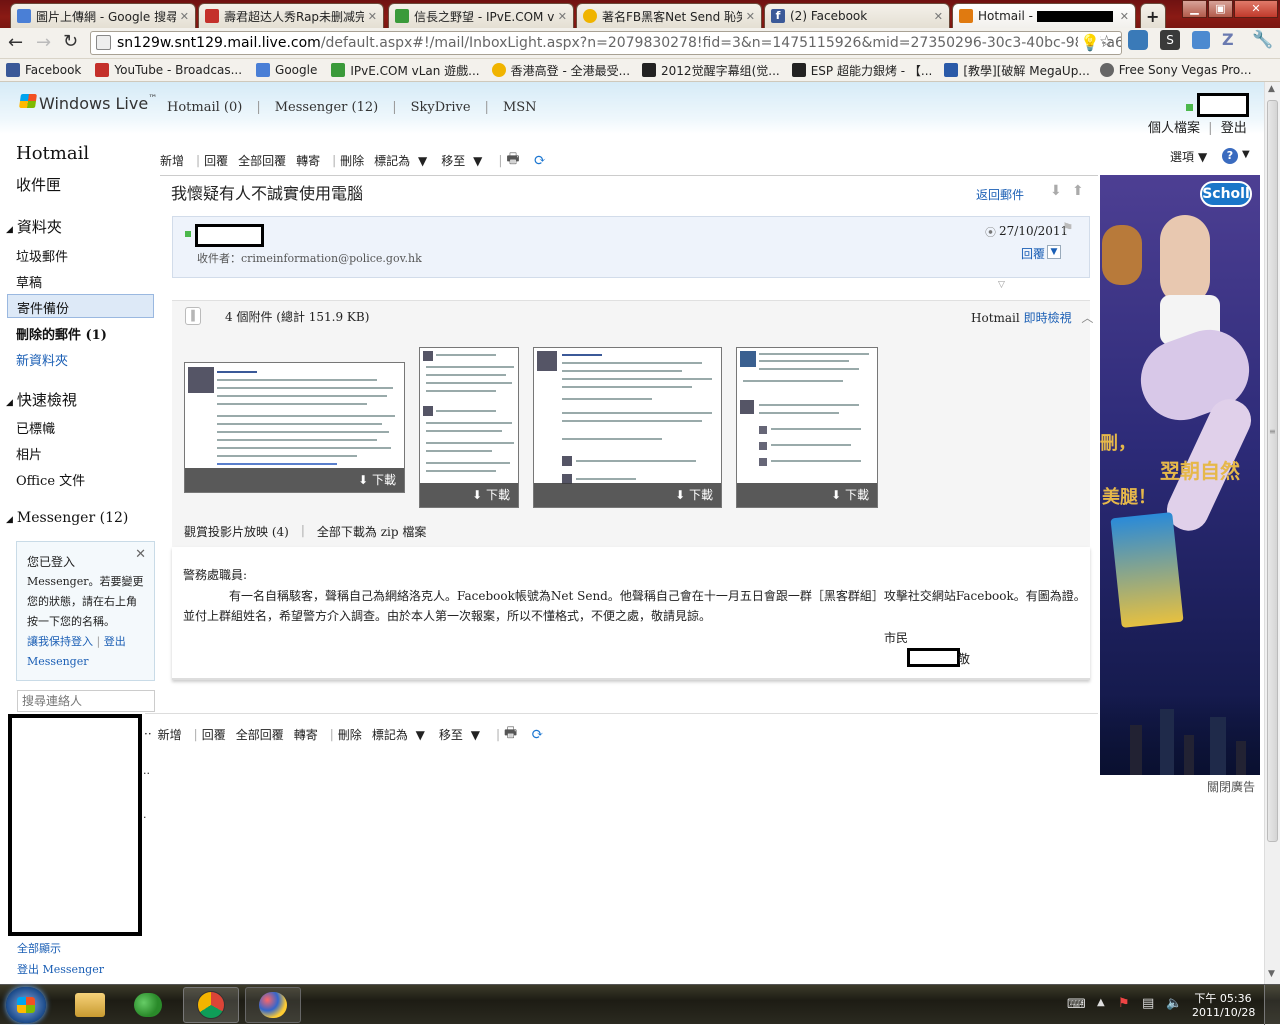 The height and width of the screenshot is (1025, 1280). What do you see at coordinates (1000, 194) in the screenshot?
I see `back-to-messages-link: 返回郵件` at bounding box center [1000, 194].